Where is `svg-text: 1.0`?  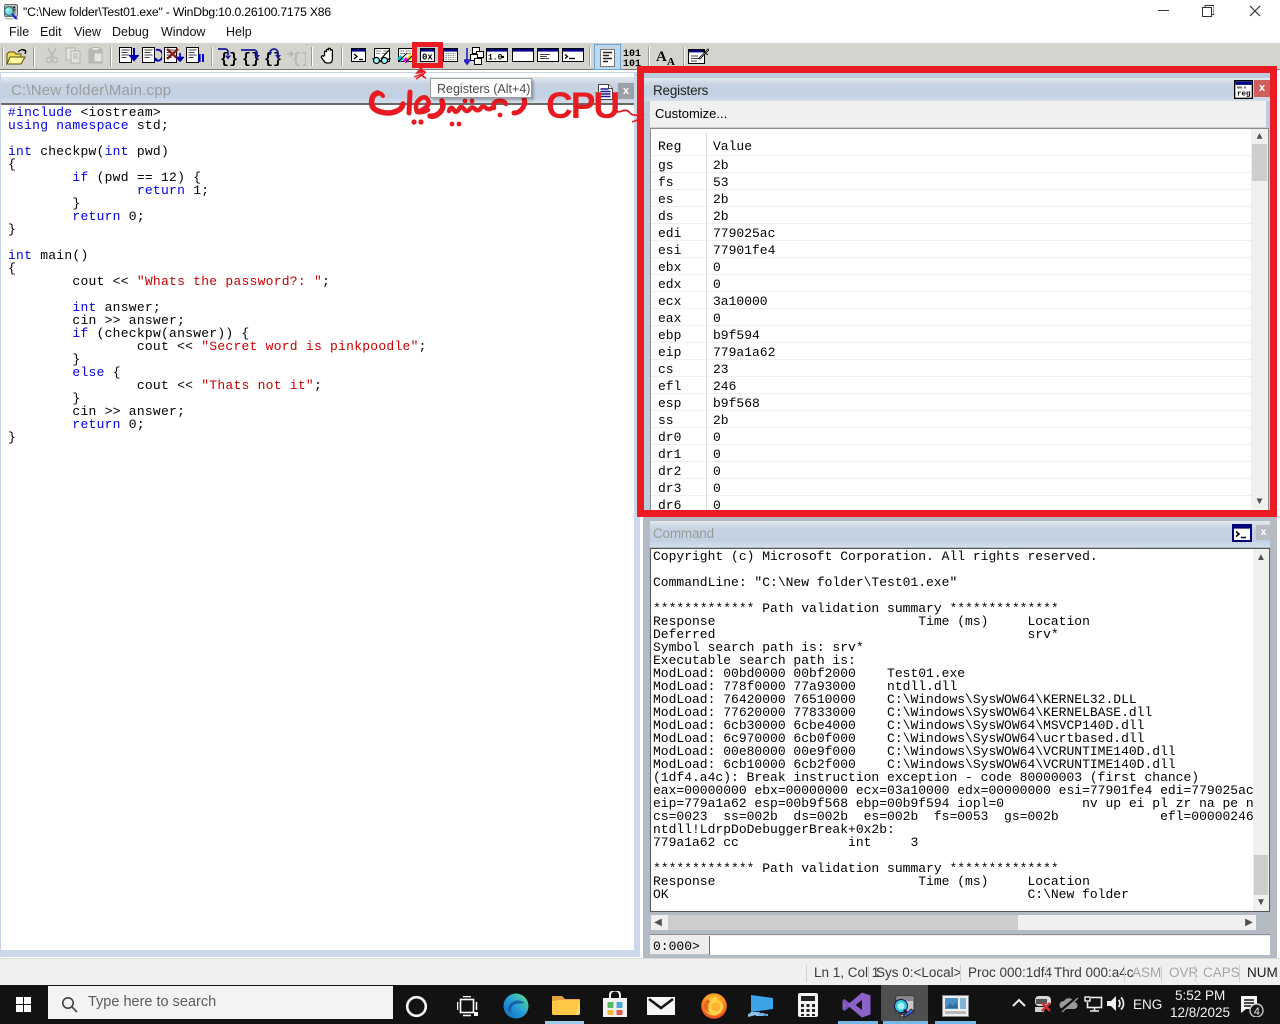 svg-text: 1.0 is located at coordinates (495, 58).